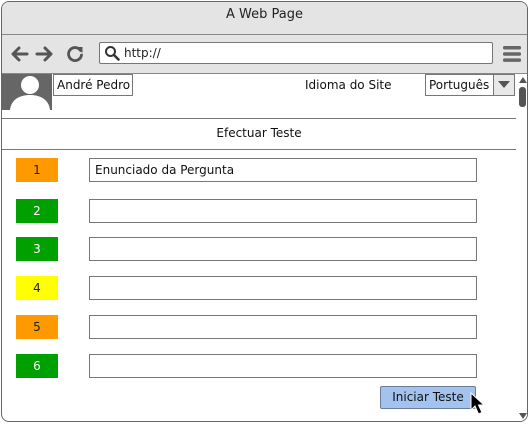  What do you see at coordinates (37, 366) in the screenshot?
I see `question-number-badge: 6` at bounding box center [37, 366].